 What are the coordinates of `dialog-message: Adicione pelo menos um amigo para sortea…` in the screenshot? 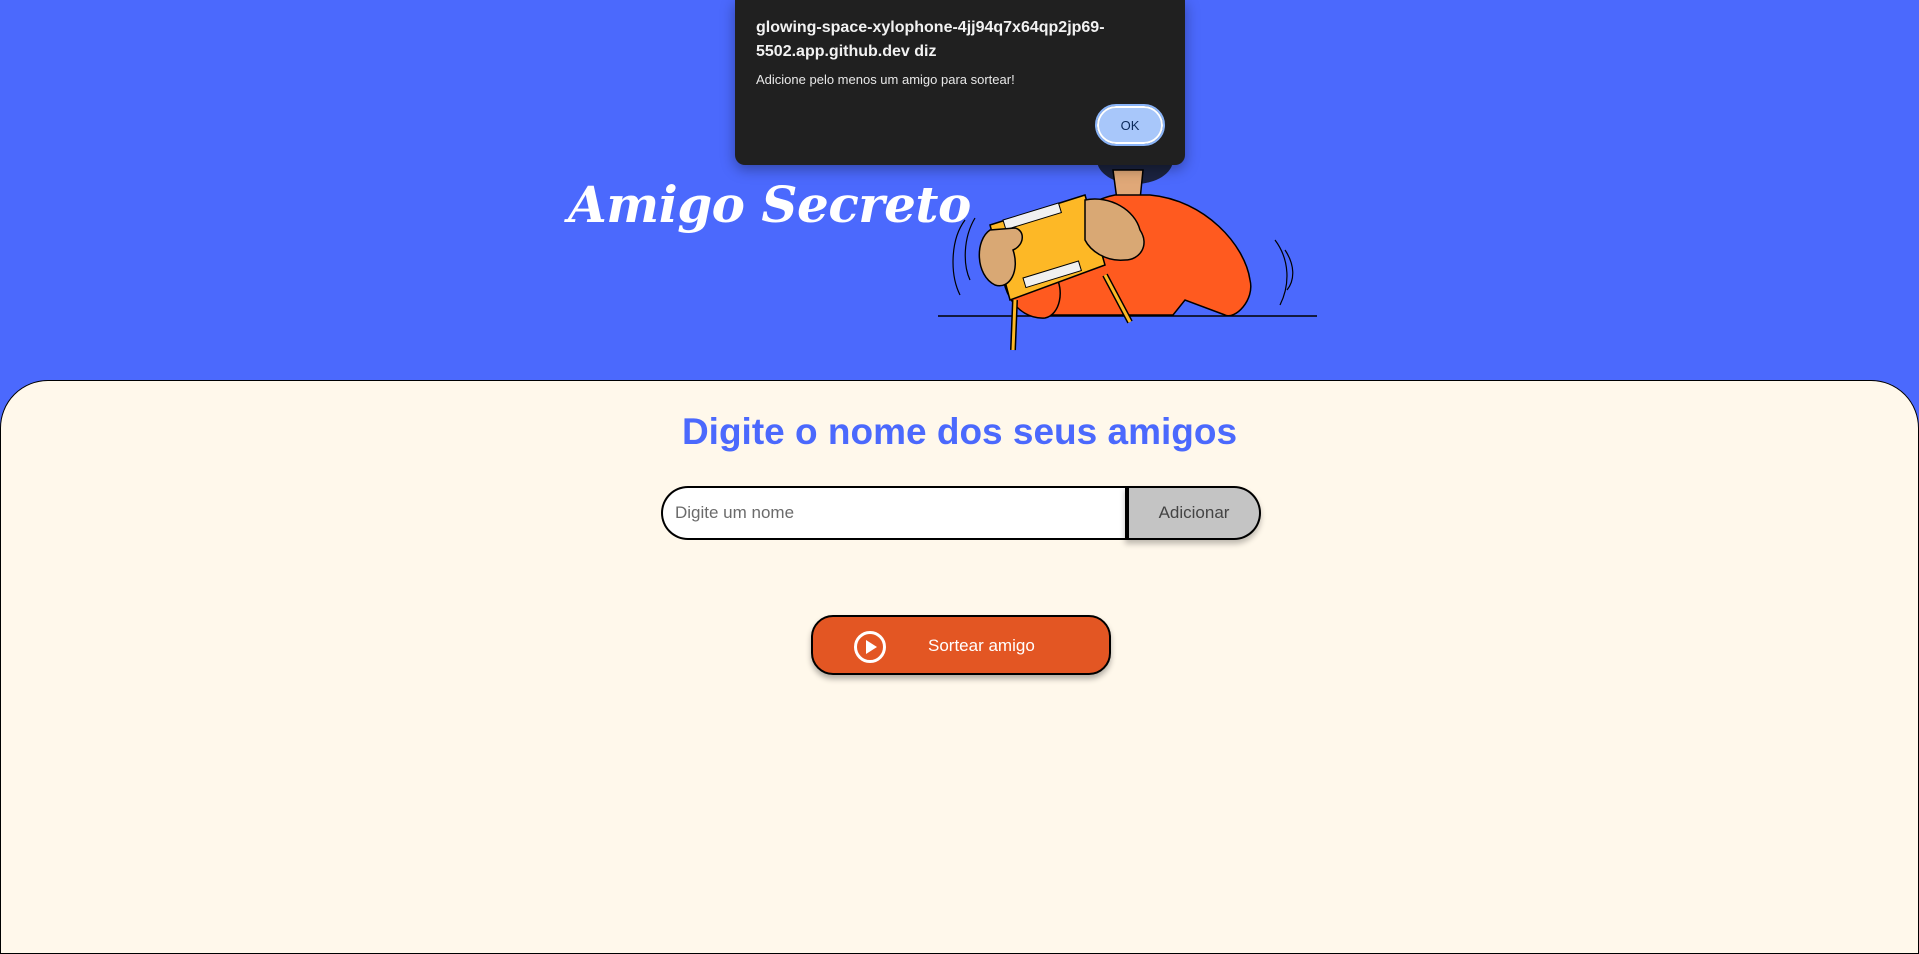 It's located at (885, 79).